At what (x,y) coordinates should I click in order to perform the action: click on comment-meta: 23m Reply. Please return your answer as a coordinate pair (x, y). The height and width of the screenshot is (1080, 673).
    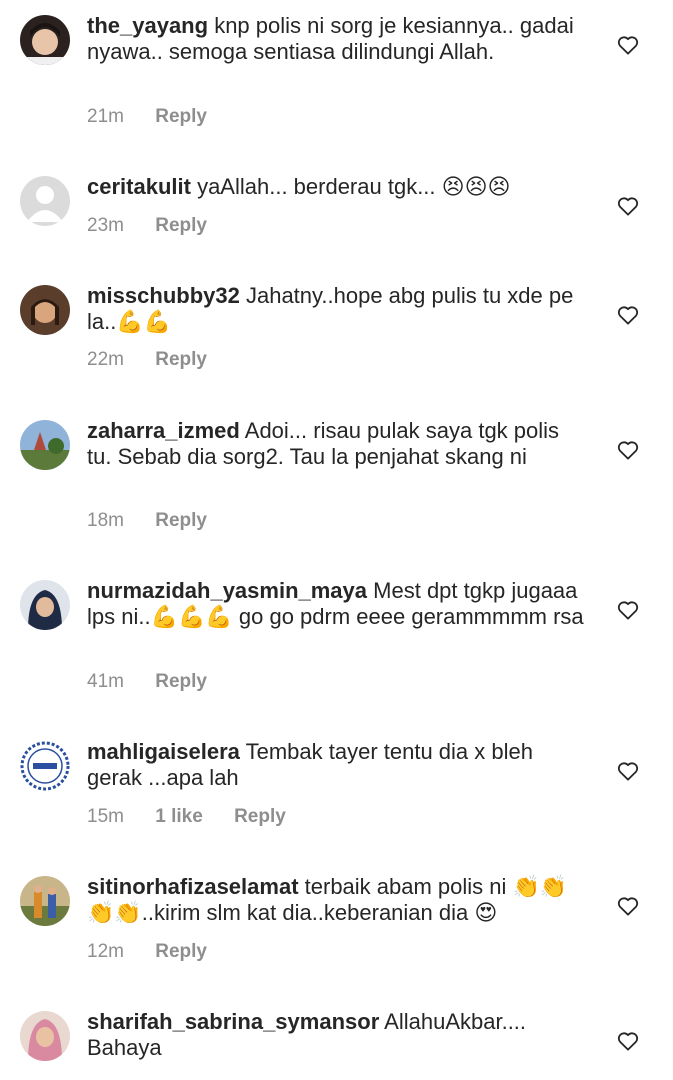
    Looking at the image, I should click on (160, 226).